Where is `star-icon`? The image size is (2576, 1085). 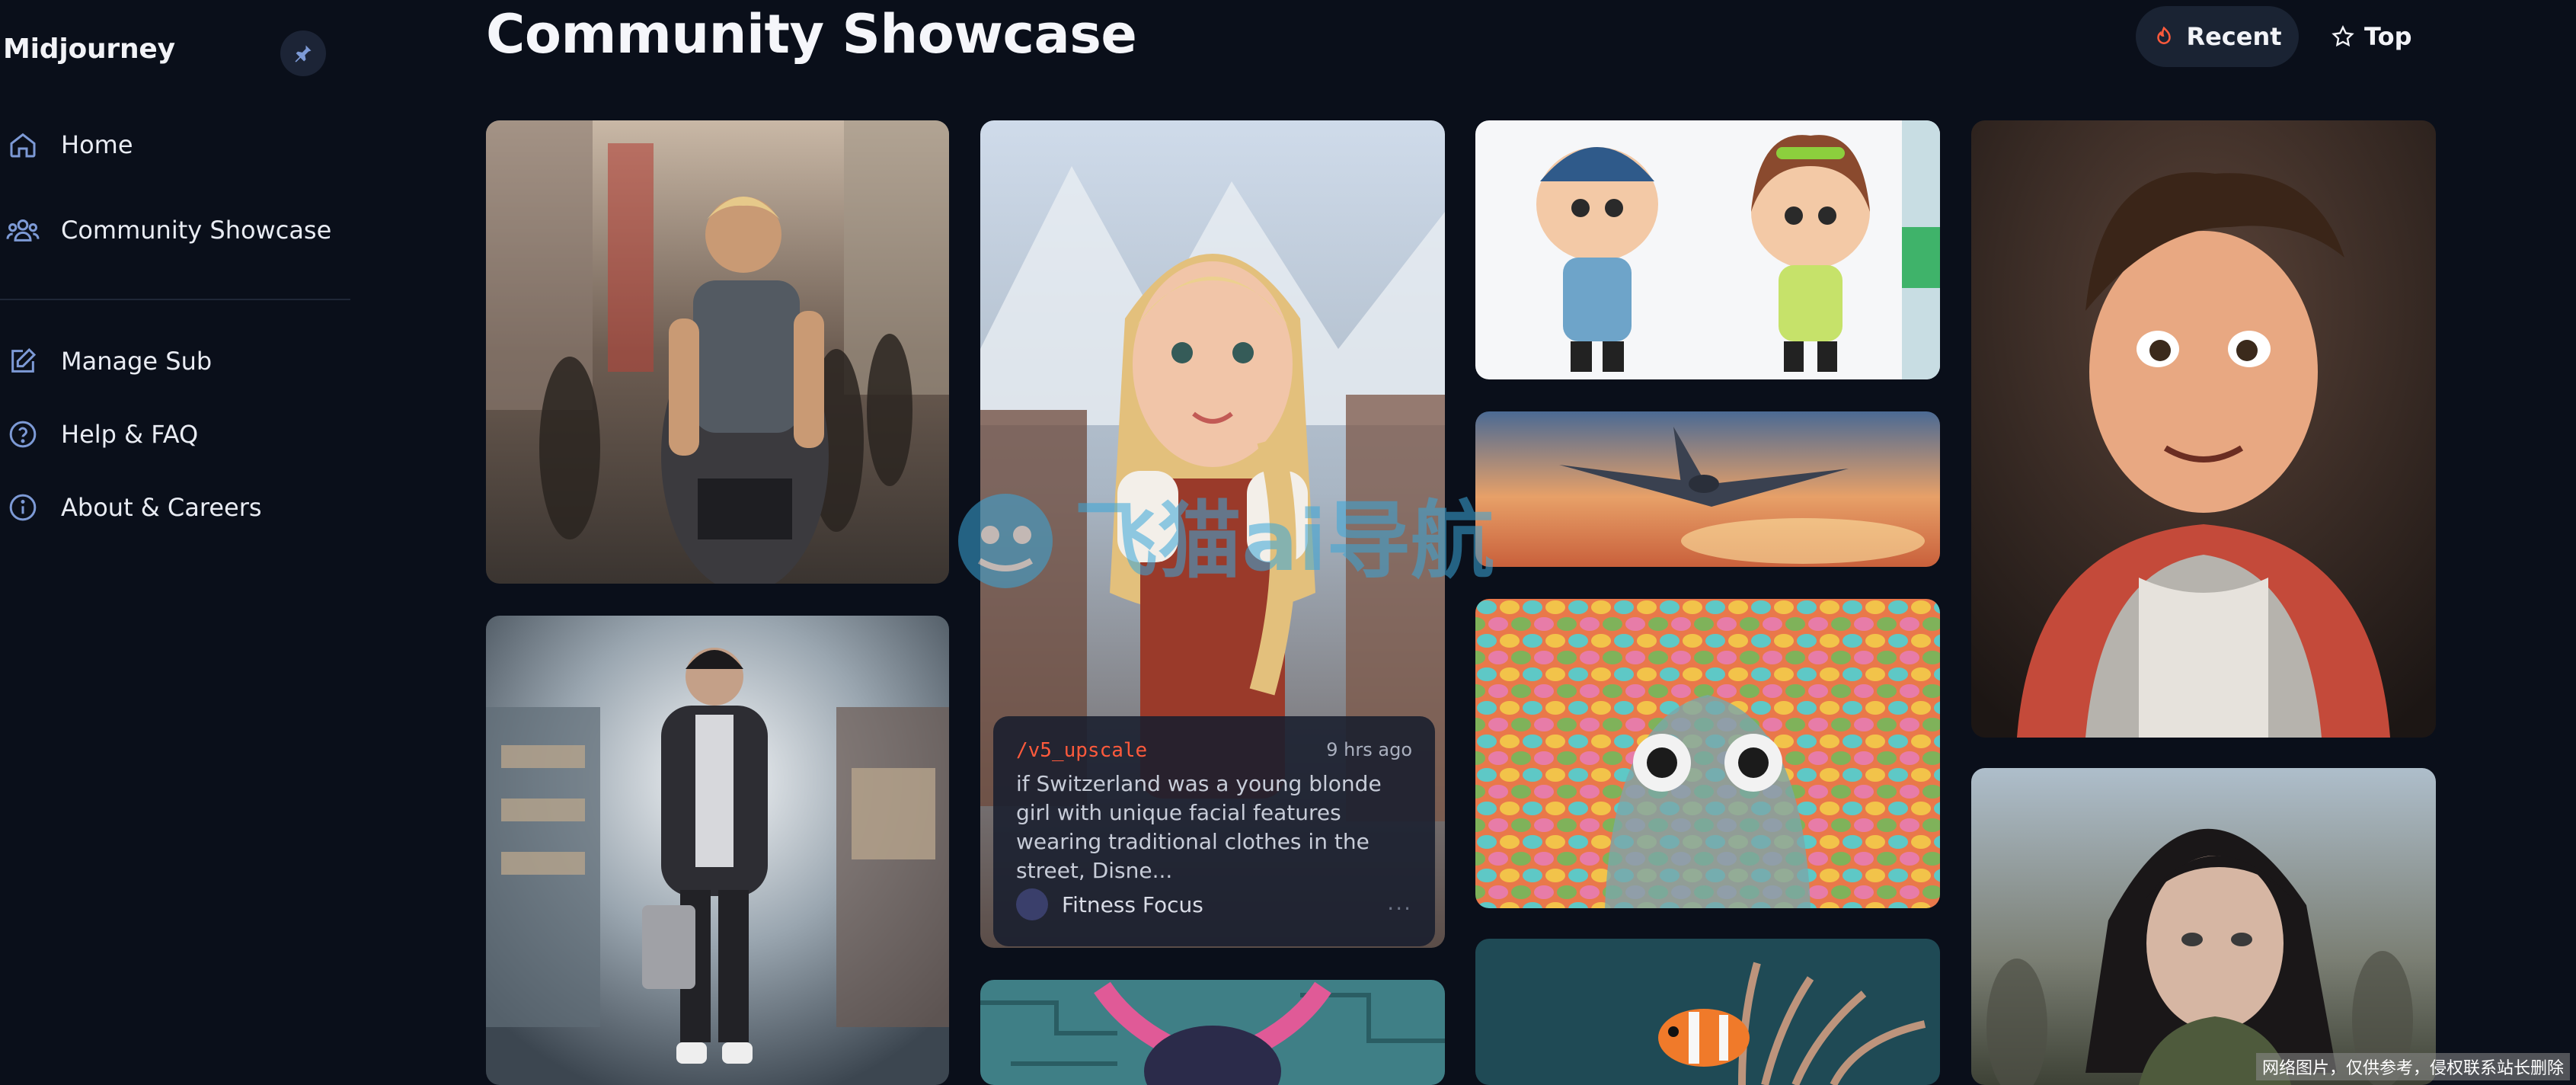
star-icon is located at coordinates (2343, 35).